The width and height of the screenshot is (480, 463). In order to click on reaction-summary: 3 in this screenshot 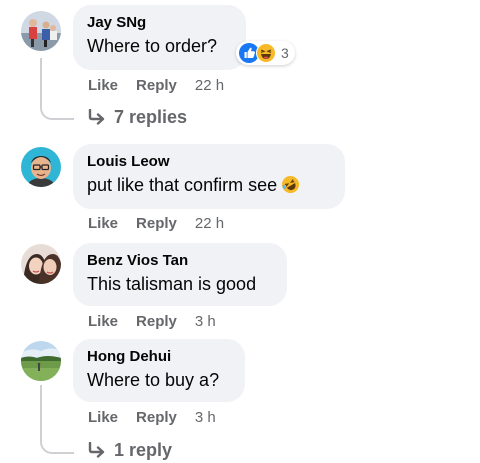, I will do `click(265, 53)`.